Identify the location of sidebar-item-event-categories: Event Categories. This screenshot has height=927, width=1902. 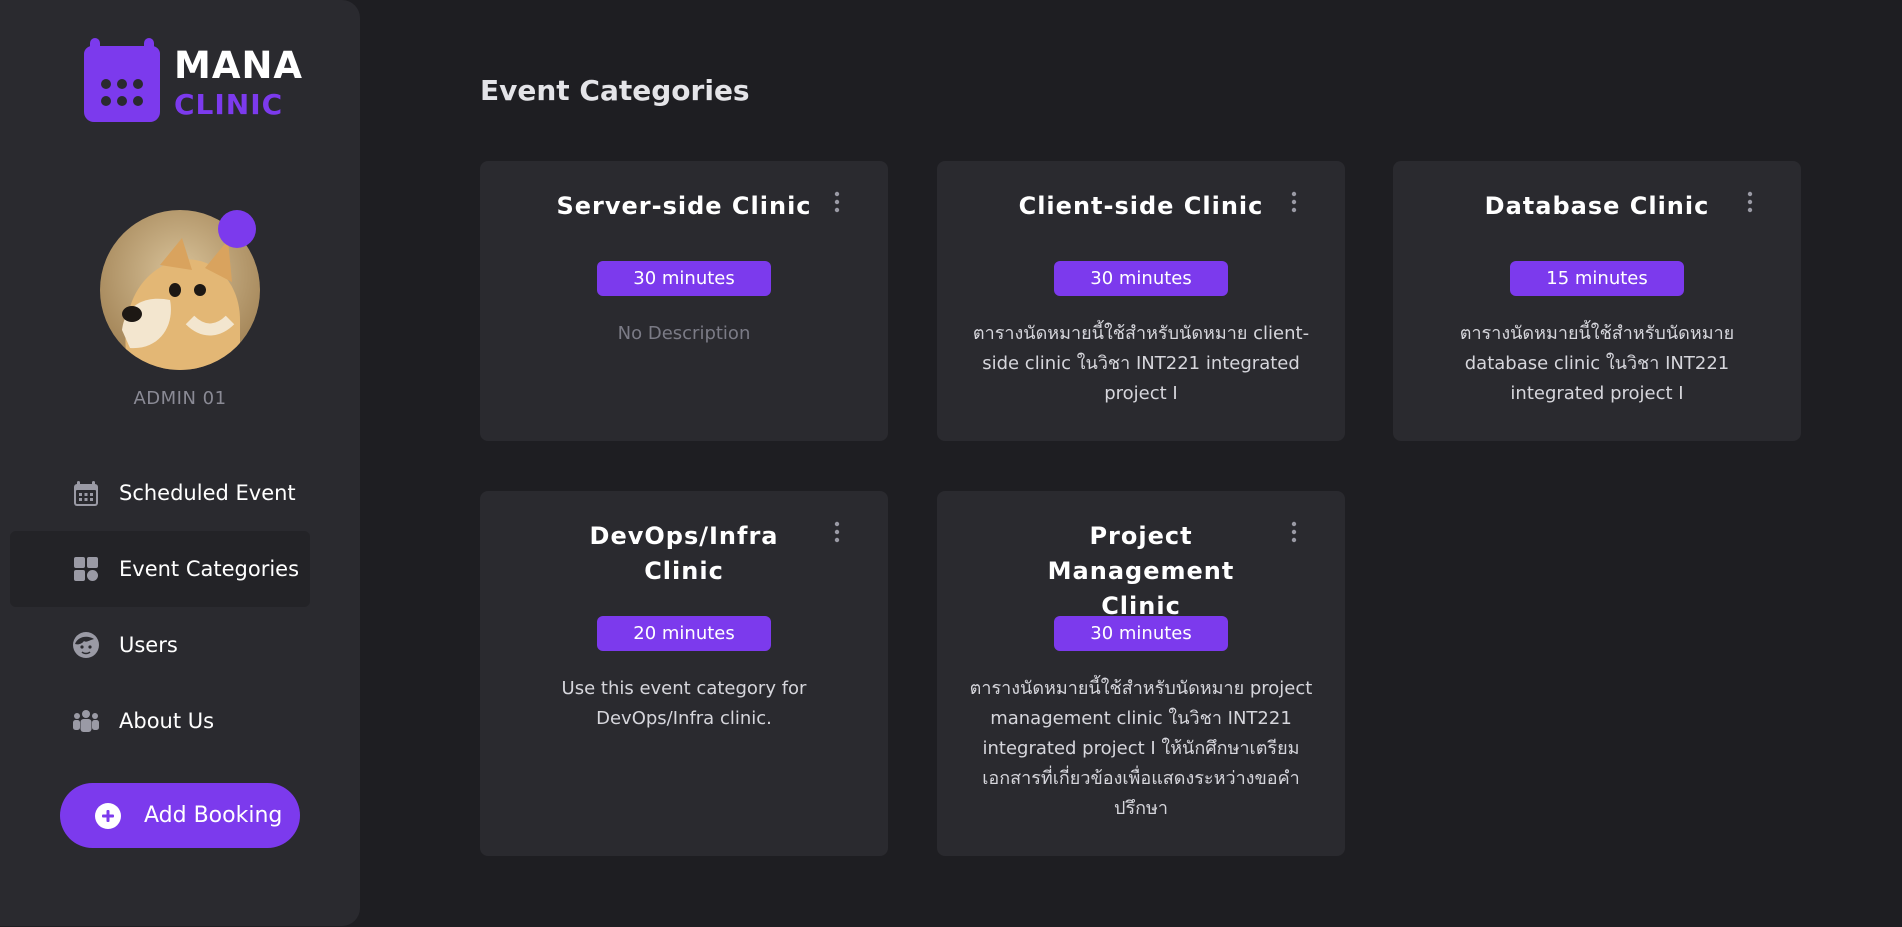
(160, 569).